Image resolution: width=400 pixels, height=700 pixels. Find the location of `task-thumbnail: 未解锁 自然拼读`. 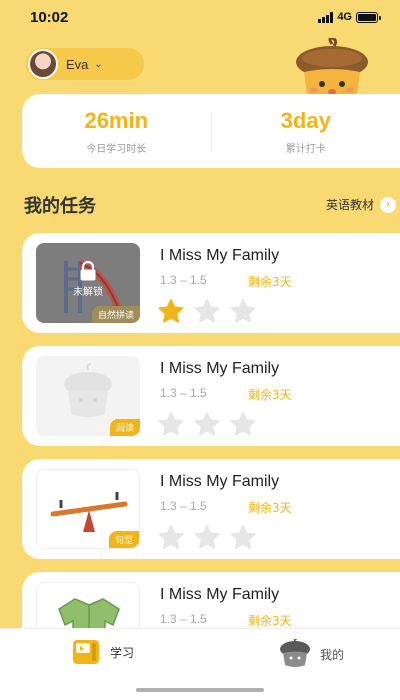

task-thumbnail: 未解锁 自然拼读 is located at coordinates (88, 283).